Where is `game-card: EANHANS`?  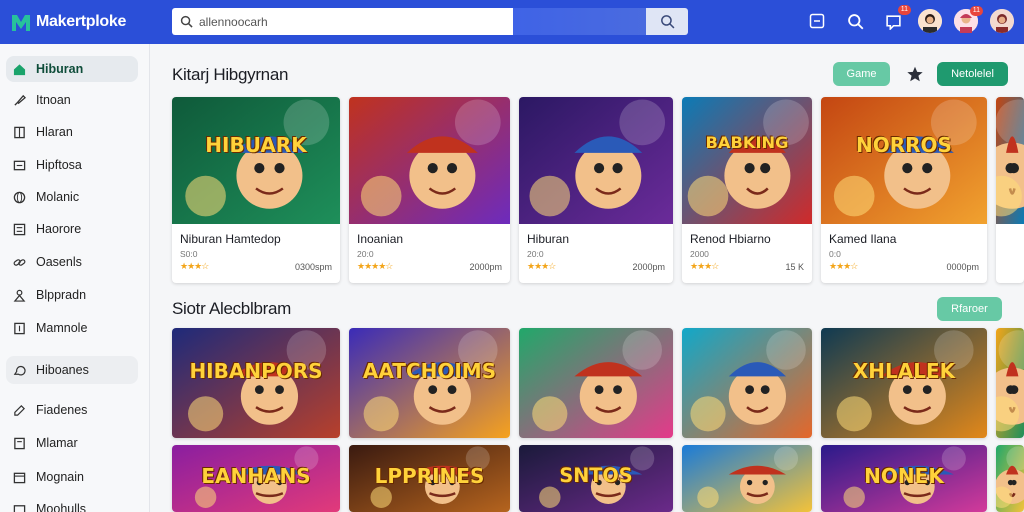 game-card: EANHANS is located at coordinates (256, 478).